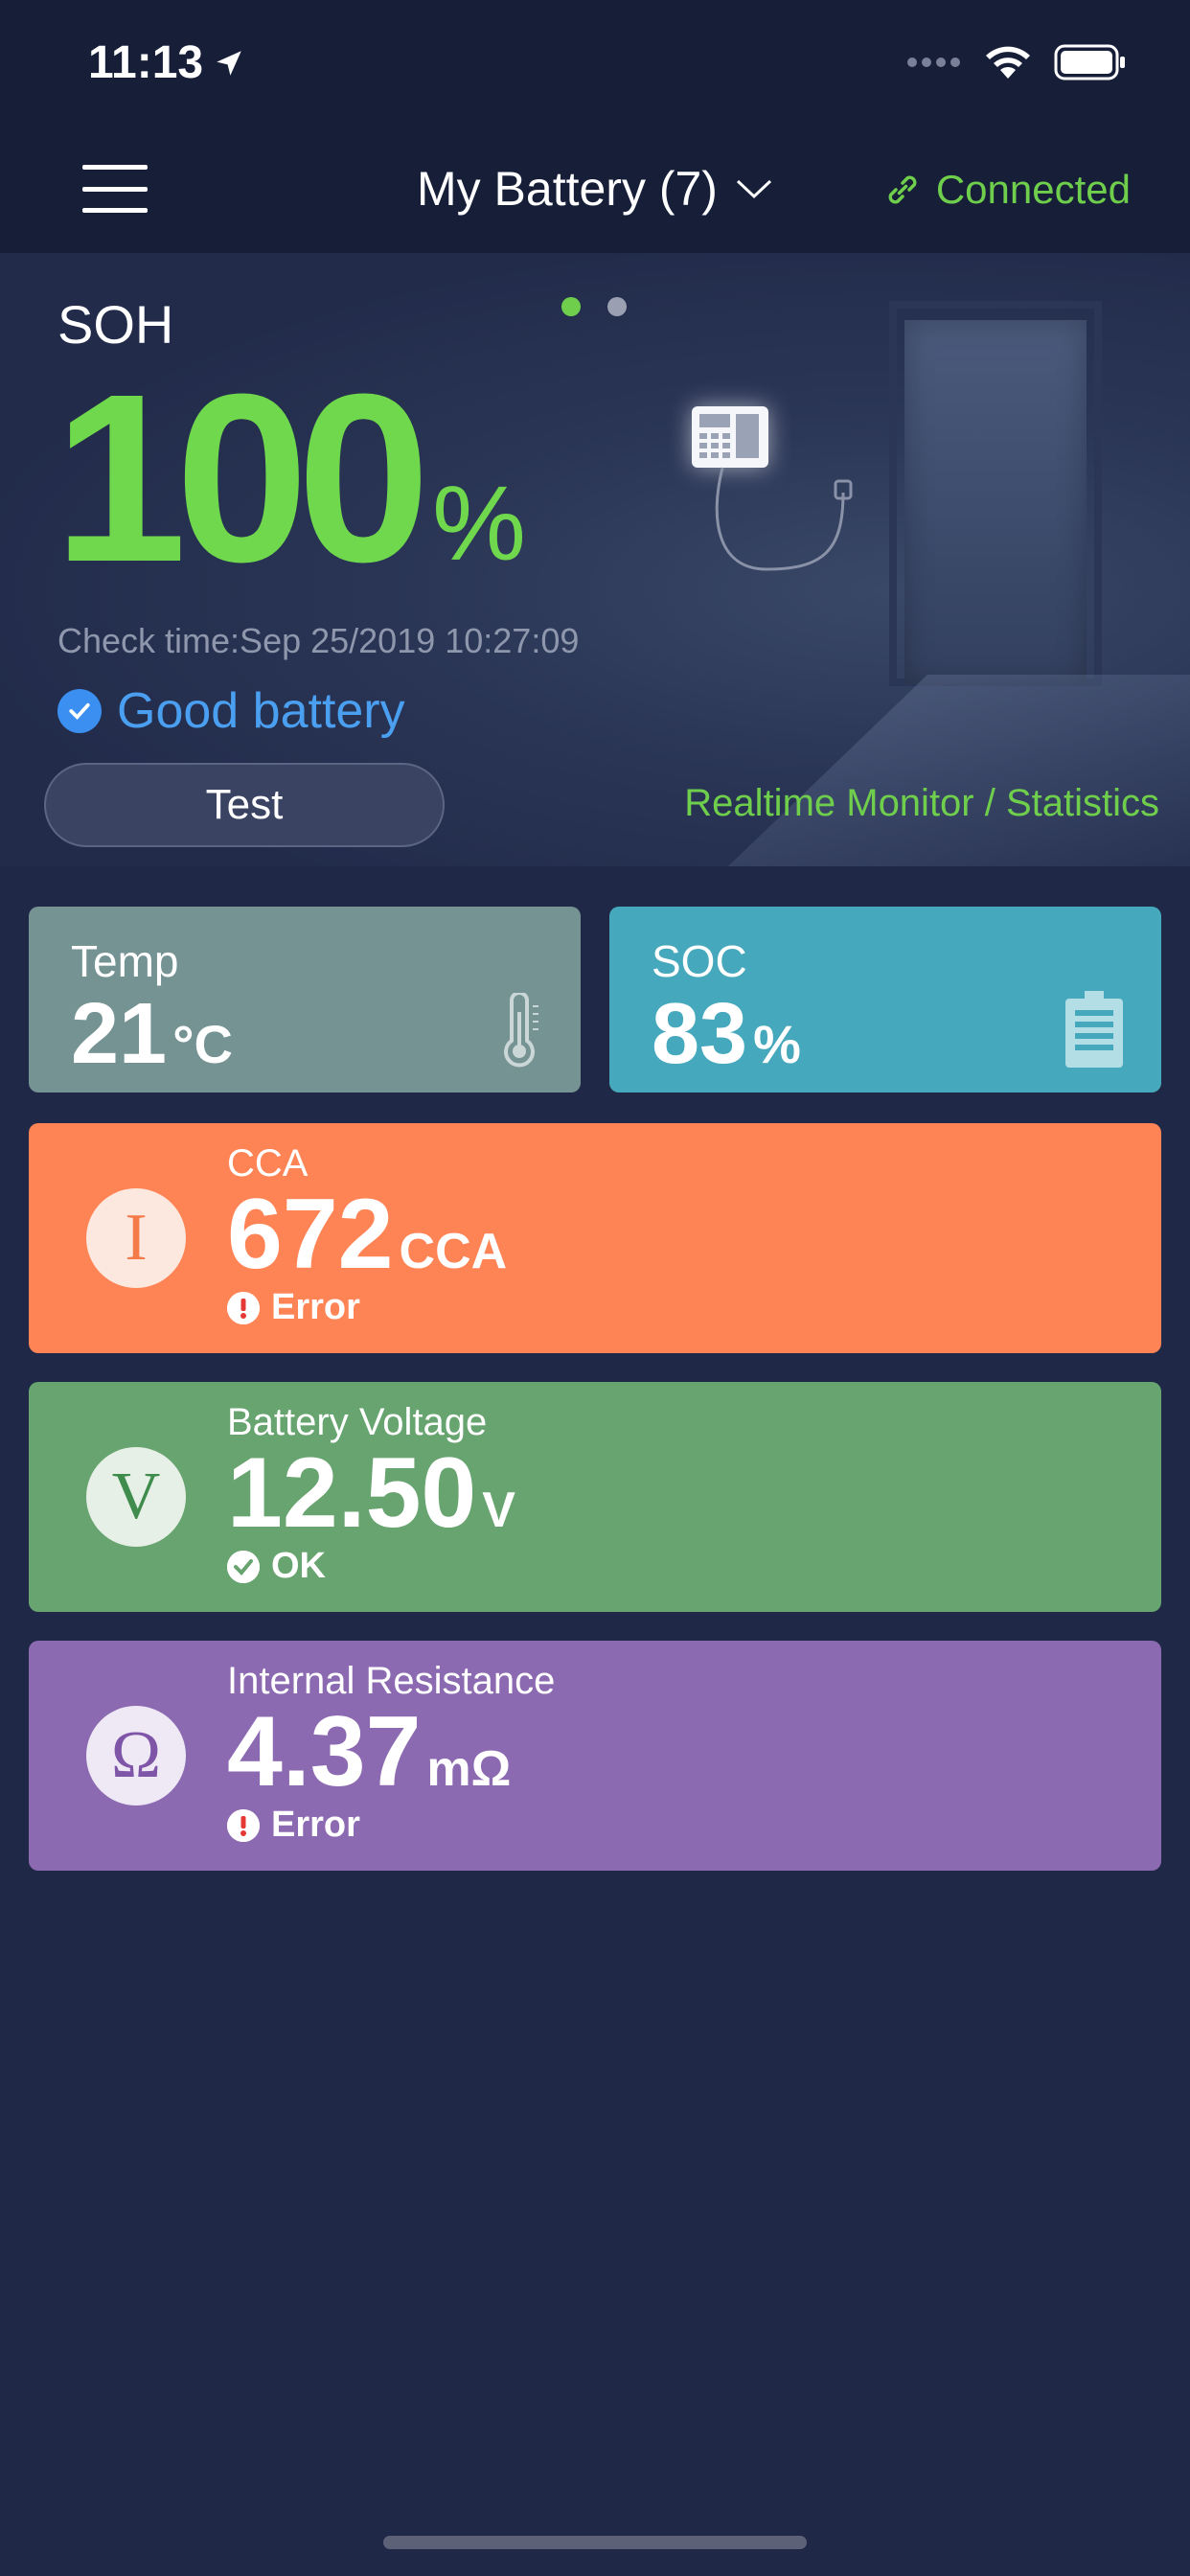 The height and width of the screenshot is (2576, 1190). I want to click on connection-label: Connected, so click(1033, 189).